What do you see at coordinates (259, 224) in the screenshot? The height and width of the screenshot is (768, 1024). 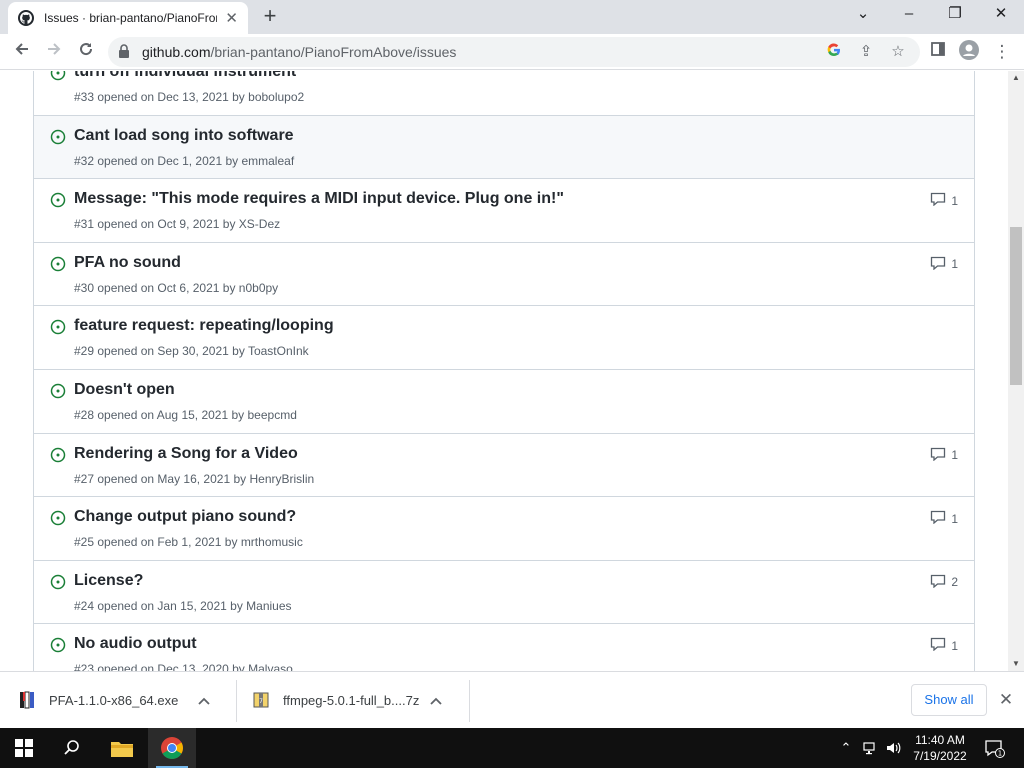 I see `issue-author-link: XS-Dez` at bounding box center [259, 224].